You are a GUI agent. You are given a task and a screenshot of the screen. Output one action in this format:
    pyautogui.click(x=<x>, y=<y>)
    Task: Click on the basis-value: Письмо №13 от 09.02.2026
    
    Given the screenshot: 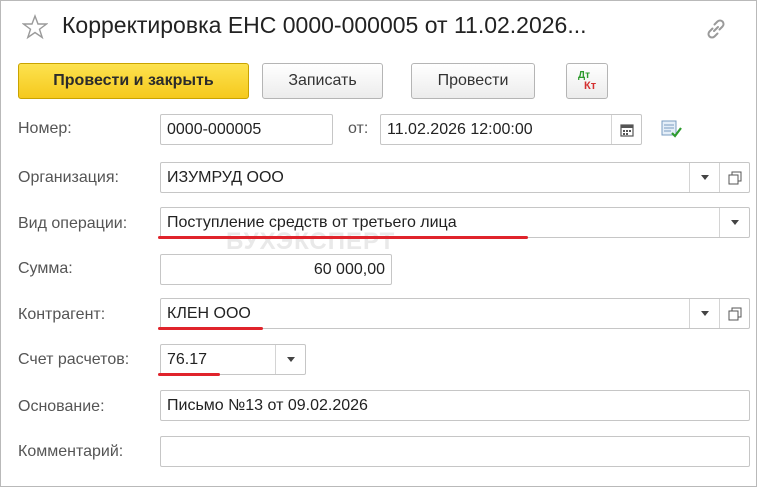 What is the action you would take?
    pyautogui.click(x=267, y=405)
    